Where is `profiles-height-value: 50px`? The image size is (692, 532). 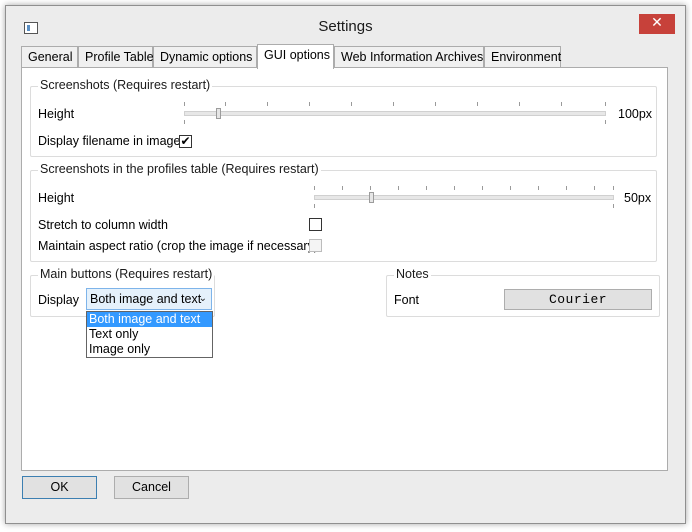
profiles-height-value: 50px is located at coordinates (638, 198).